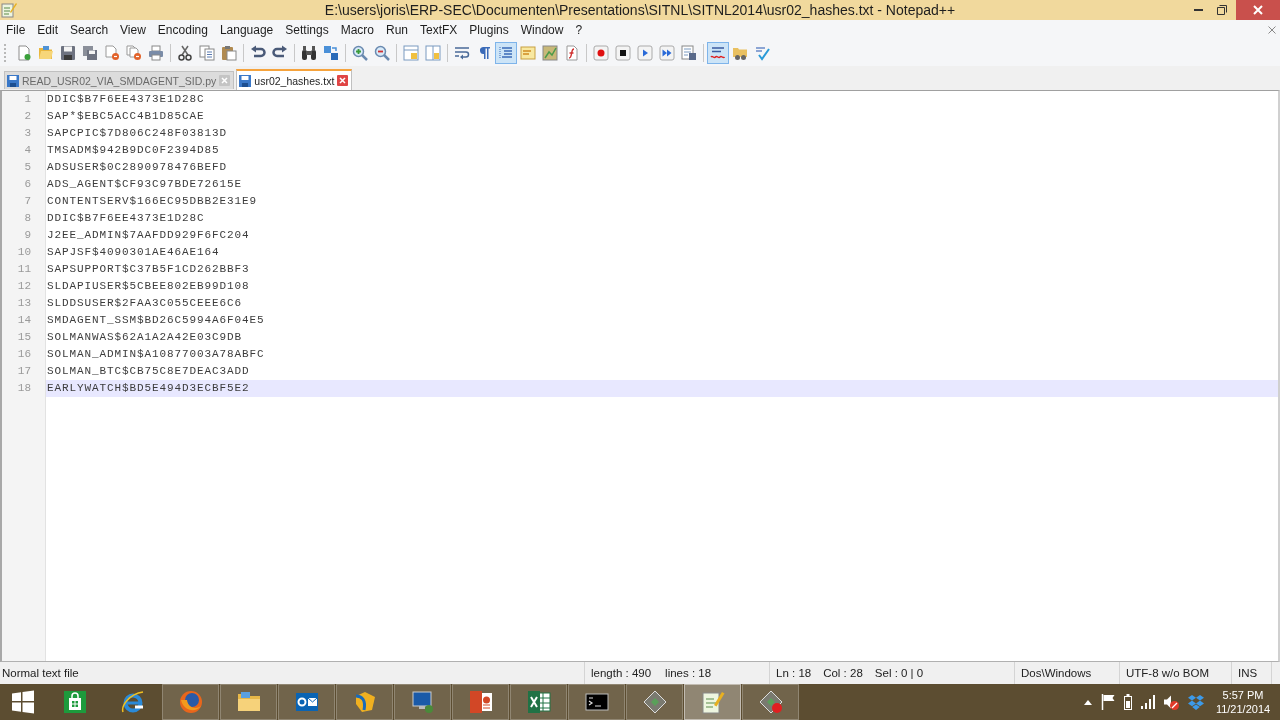 The height and width of the screenshot is (720, 1280). What do you see at coordinates (148, 235) in the screenshot?
I see `code-line: J2EE_ADMIN$7AAFDD929F6FC204` at bounding box center [148, 235].